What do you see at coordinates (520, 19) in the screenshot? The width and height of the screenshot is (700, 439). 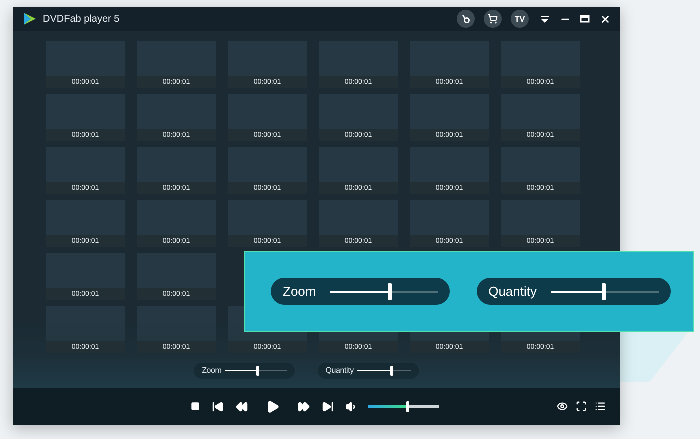 I see `tv-button: TV` at bounding box center [520, 19].